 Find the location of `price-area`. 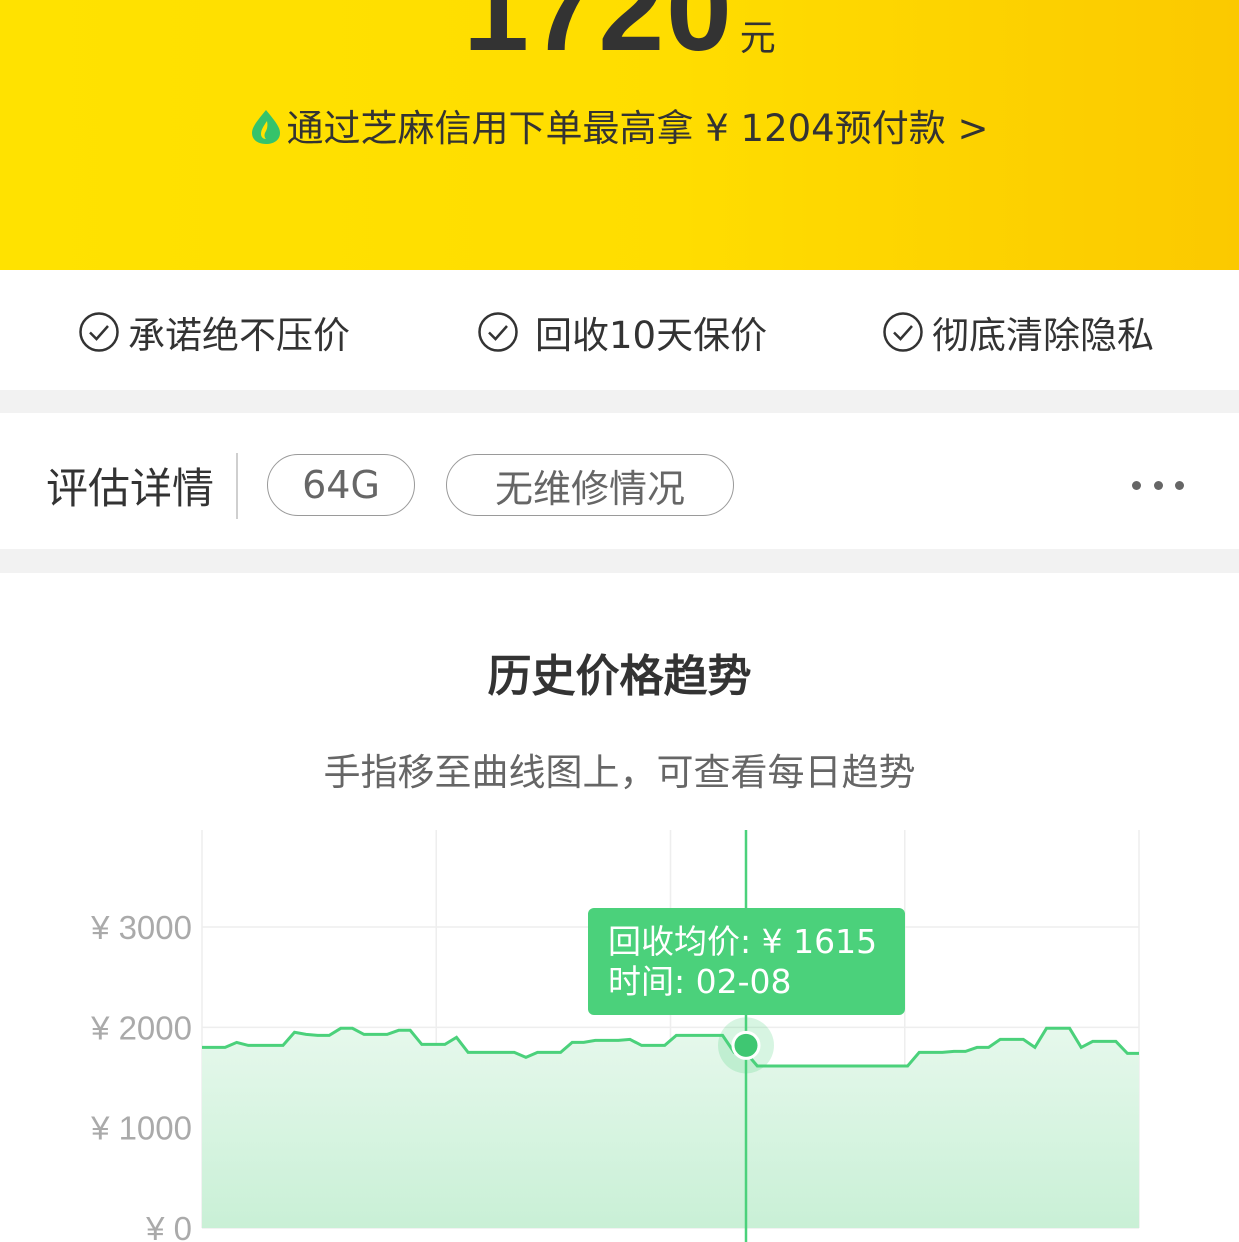

price-area is located at coordinates (670, 1128).